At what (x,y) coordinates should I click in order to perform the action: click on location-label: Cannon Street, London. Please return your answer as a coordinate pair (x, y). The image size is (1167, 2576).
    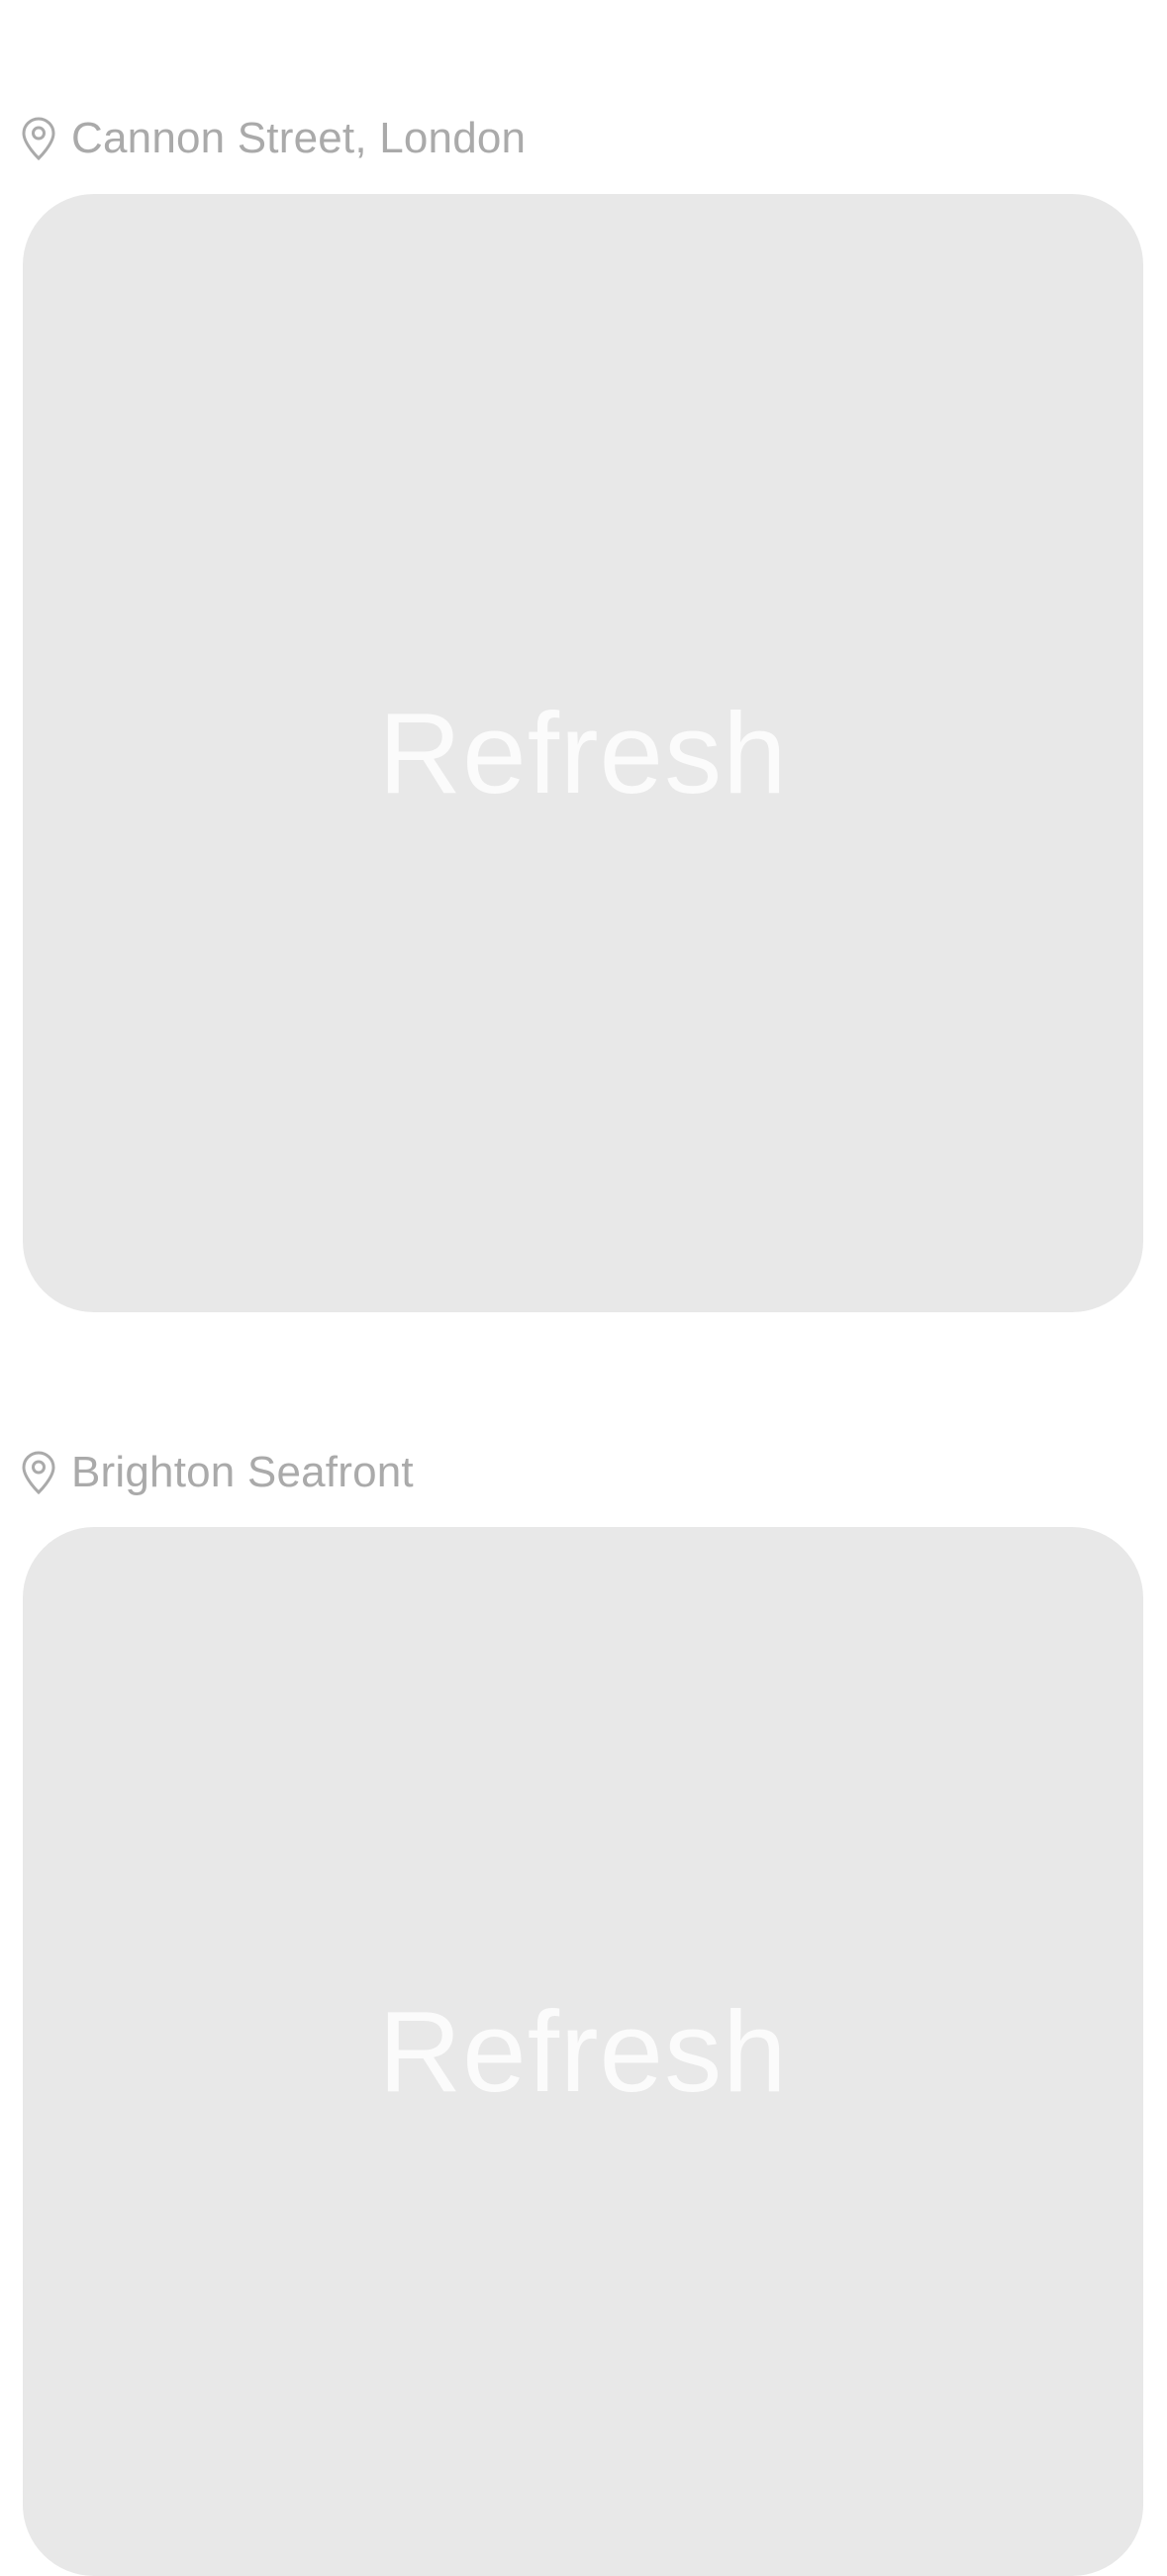
    Looking at the image, I should click on (299, 138).